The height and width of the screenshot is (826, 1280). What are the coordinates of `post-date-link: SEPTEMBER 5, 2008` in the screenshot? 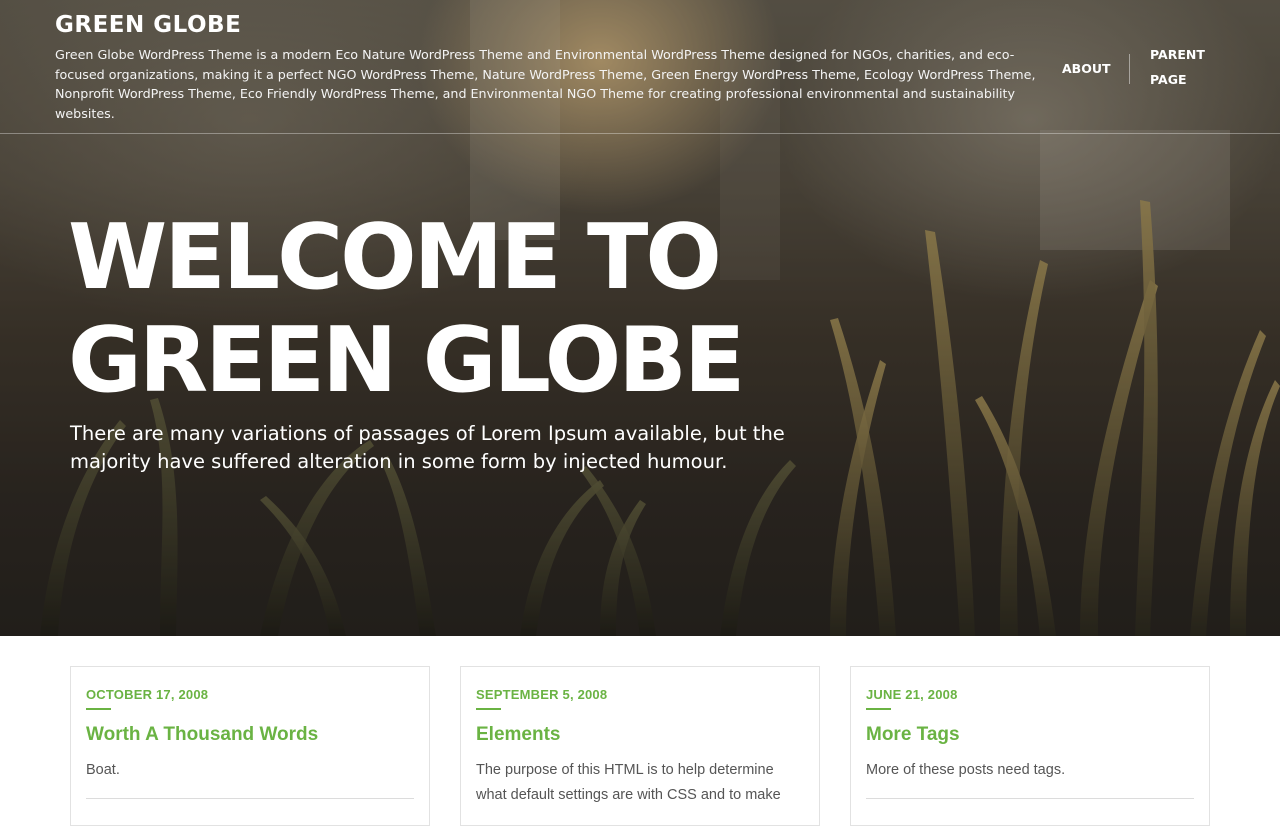 It's located at (541, 694).